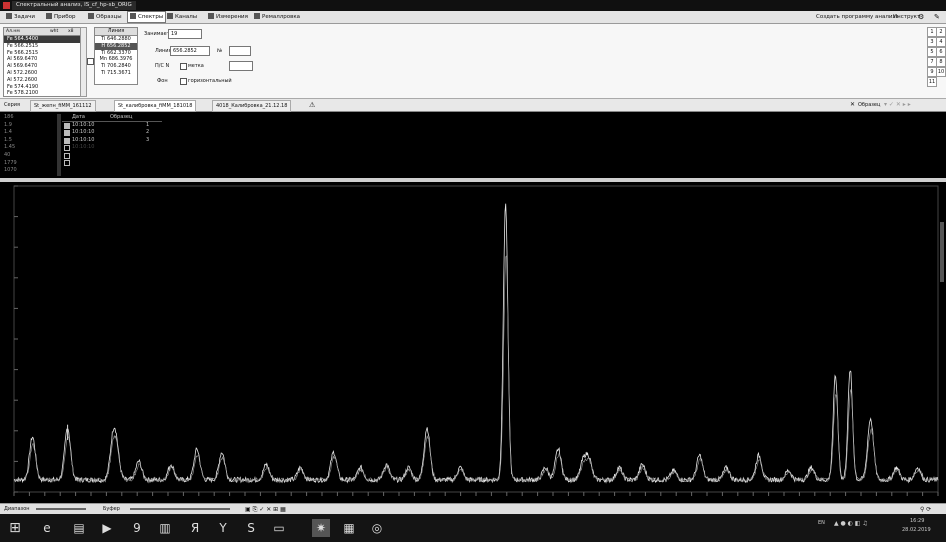 This screenshot has width=946, height=542. I want to click on range-slider, so click(61, 509).